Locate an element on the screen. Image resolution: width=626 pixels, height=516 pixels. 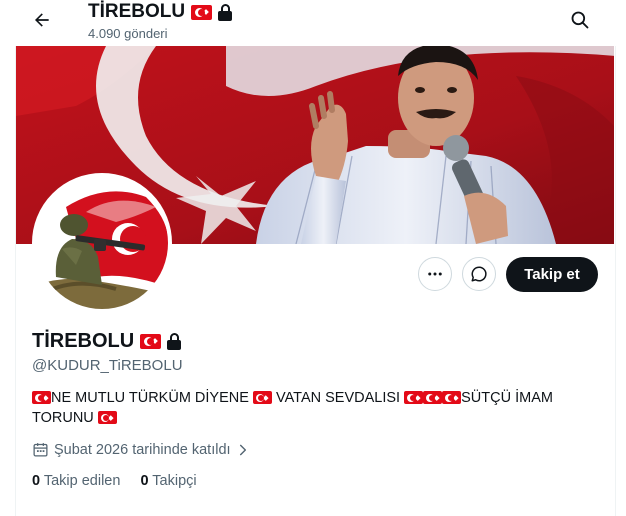
header-title-text: TİREBOLU is located at coordinates (137, 11).